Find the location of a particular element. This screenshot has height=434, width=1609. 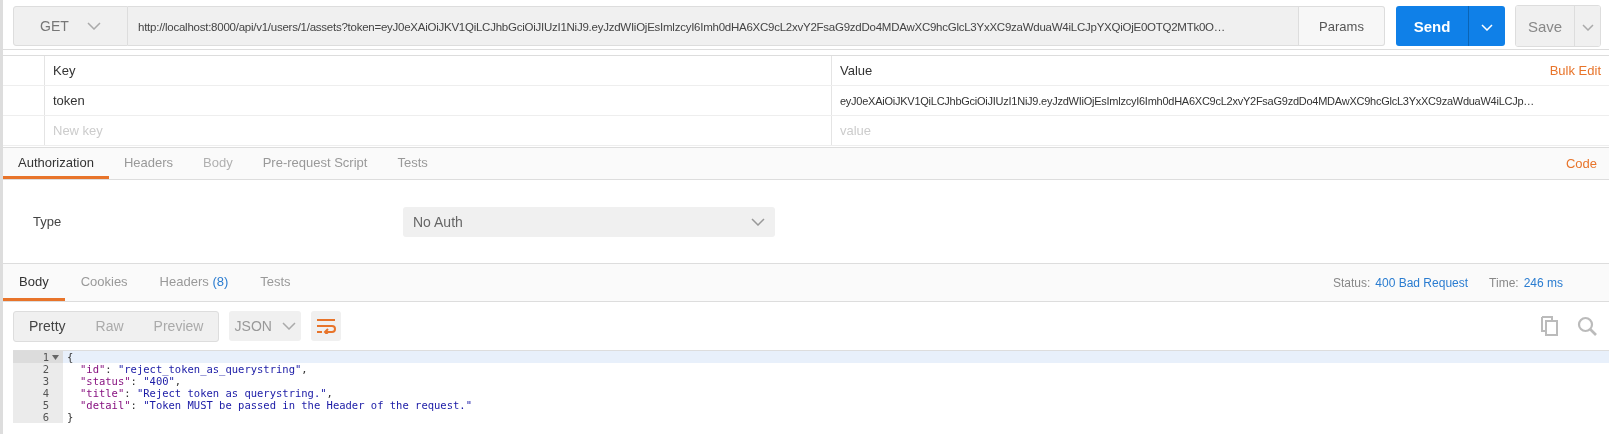

view-mode-tab: Preview is located at coordinates (178, 326).